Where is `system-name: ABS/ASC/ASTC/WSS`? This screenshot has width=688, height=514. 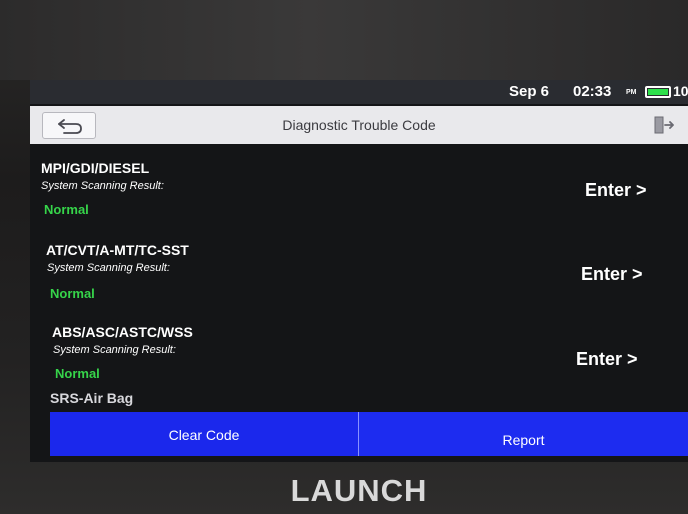
system-name: ABS/ASC/ASTC/WSS is located at coordinates (122, 332).